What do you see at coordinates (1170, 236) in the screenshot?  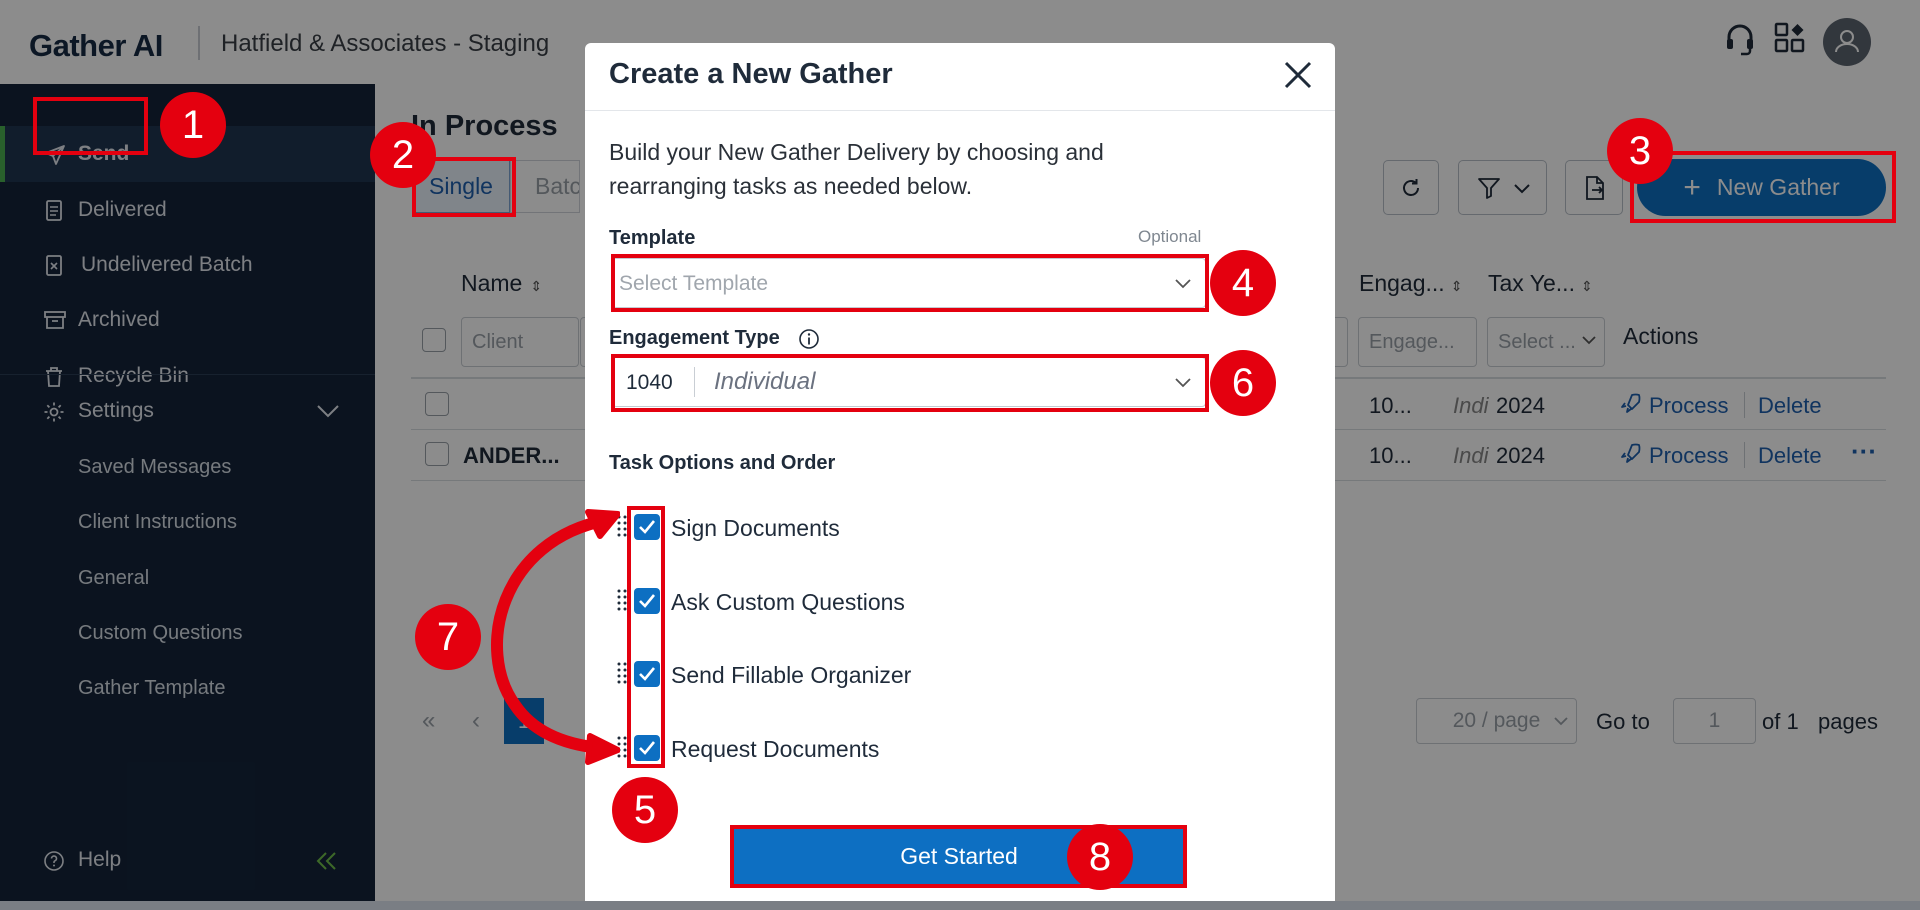 I see `optional-label: Optional` at bounding box center [1170, 236].